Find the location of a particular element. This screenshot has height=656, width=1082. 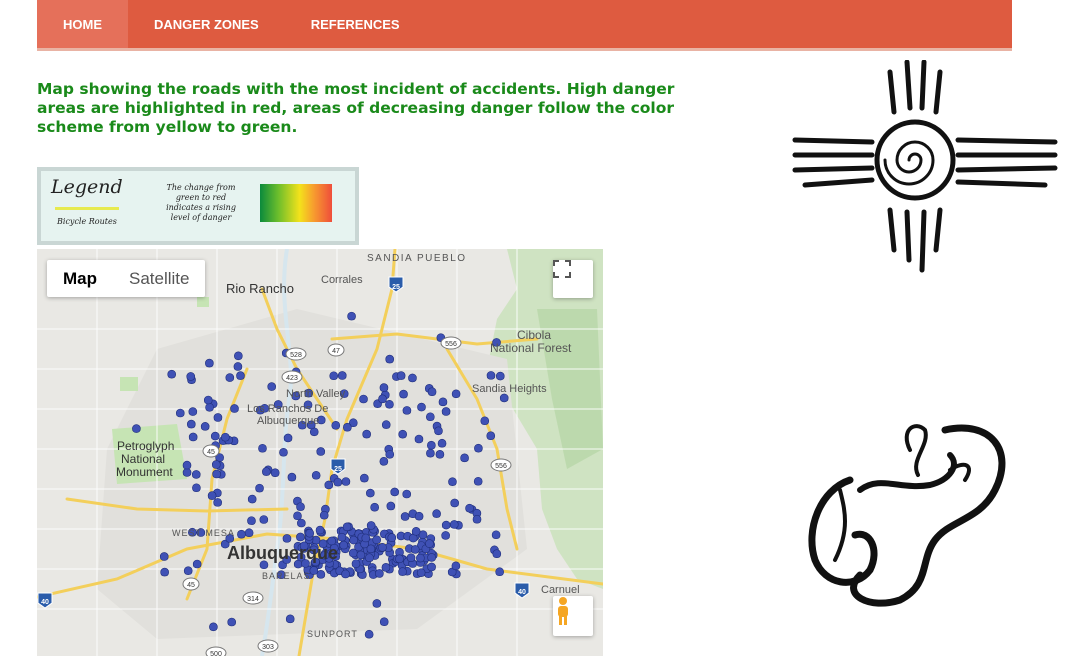

street-view-button is located at coordinates (573, 616).